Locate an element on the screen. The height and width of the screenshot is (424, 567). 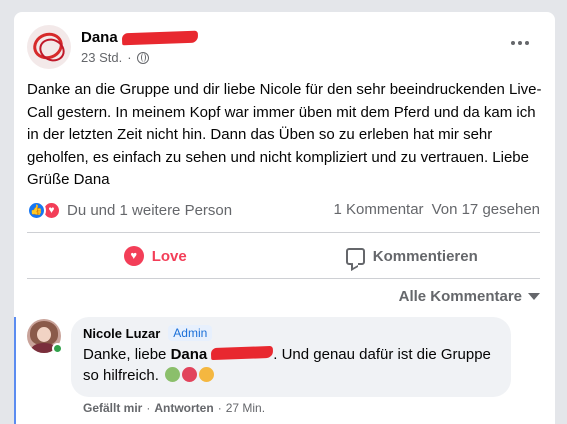
mention-link: Dana is located at coordinates (222, 354).